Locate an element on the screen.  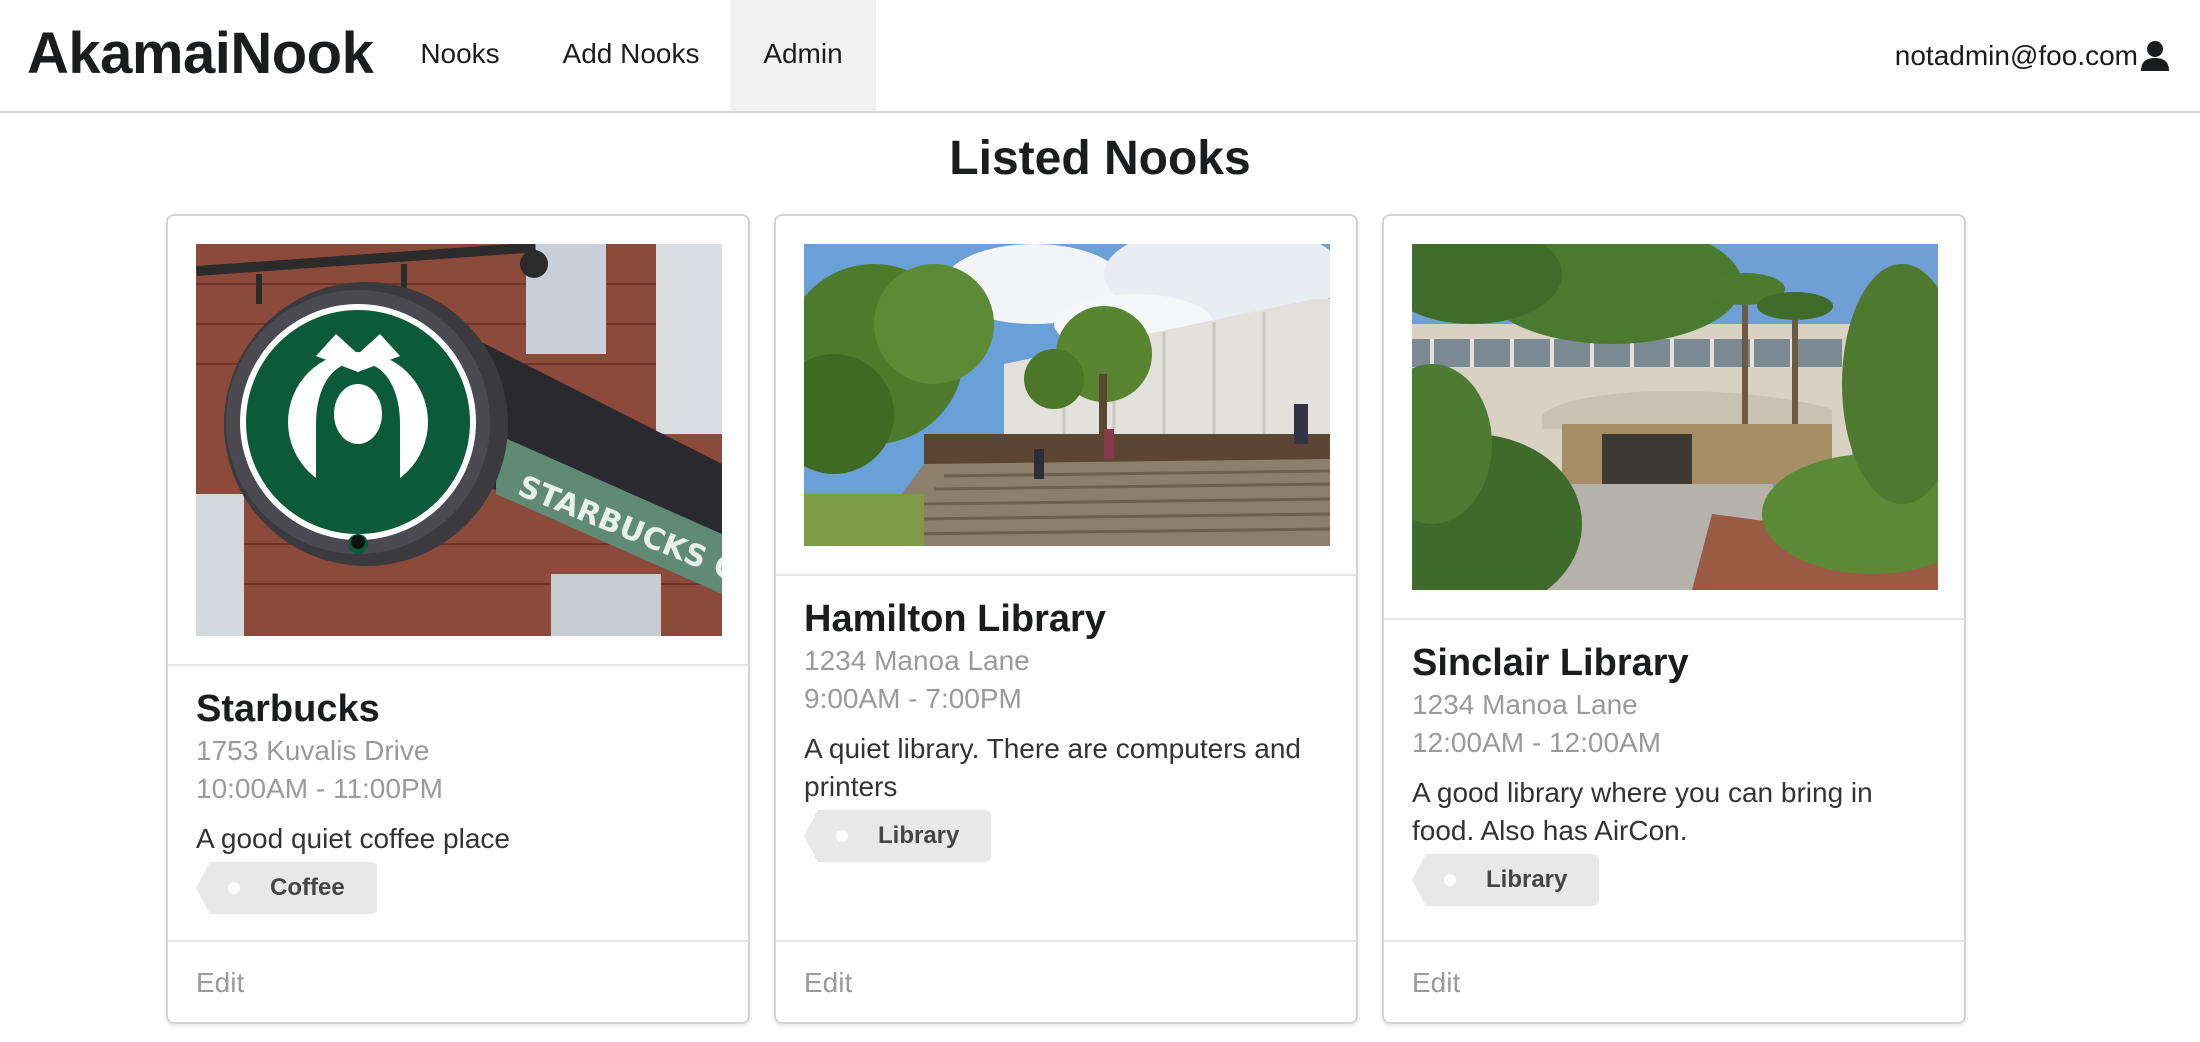
nook-name: Hamilton Library is located at coordinates (1069, 619).